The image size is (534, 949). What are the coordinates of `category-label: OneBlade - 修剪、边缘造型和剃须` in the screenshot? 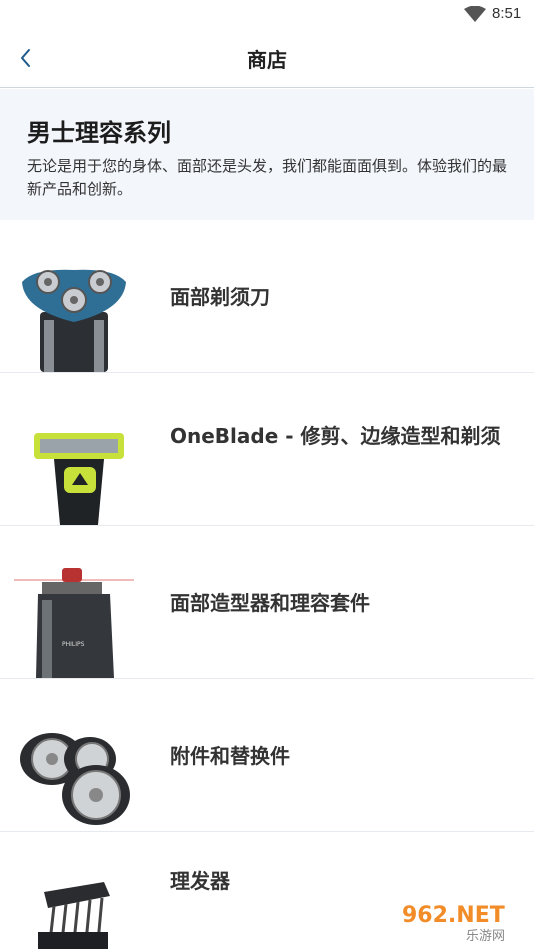 It's located at (335, 436).